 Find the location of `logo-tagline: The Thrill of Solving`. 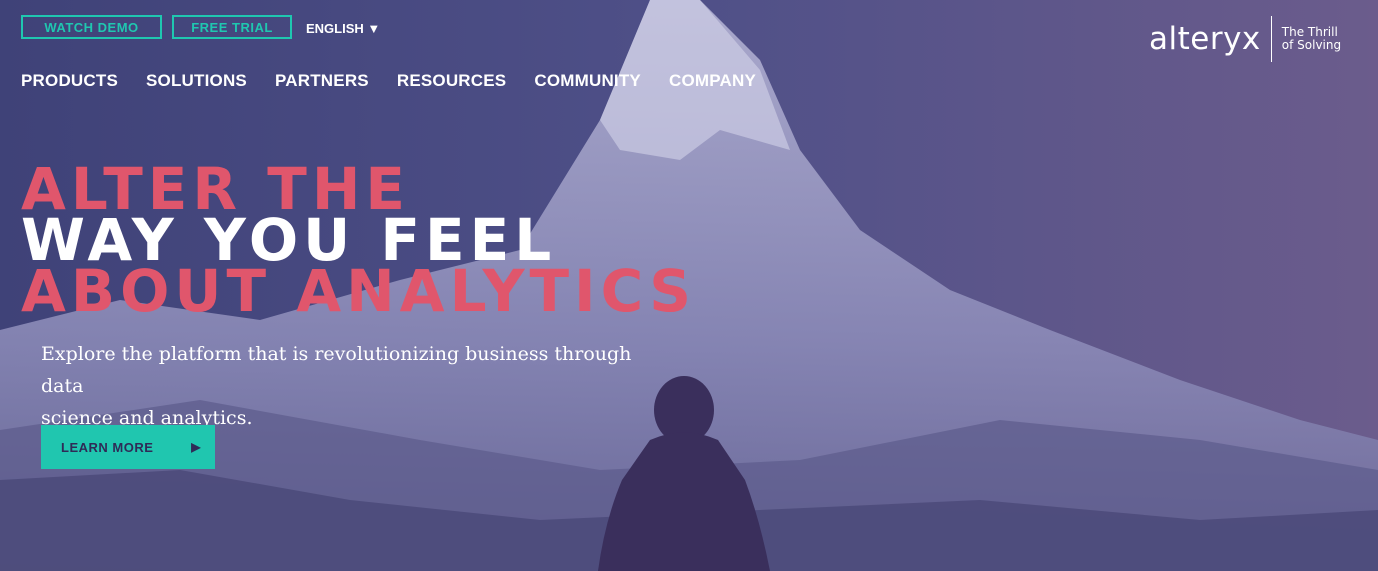

logo-tagline: The Thrill of Solving is located at coordinates (1311, 39).